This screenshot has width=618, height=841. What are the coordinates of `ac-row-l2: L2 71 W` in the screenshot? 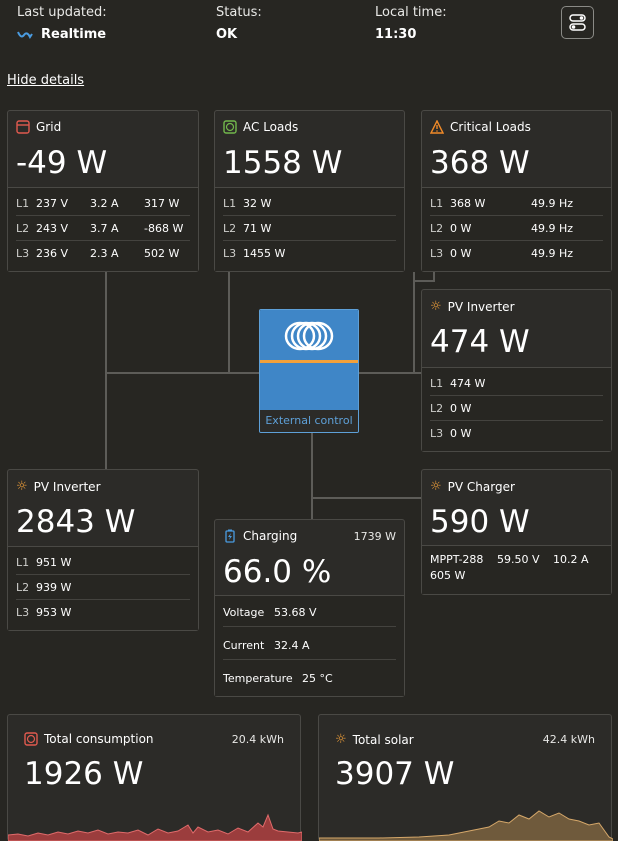 It's located at (309, 228).